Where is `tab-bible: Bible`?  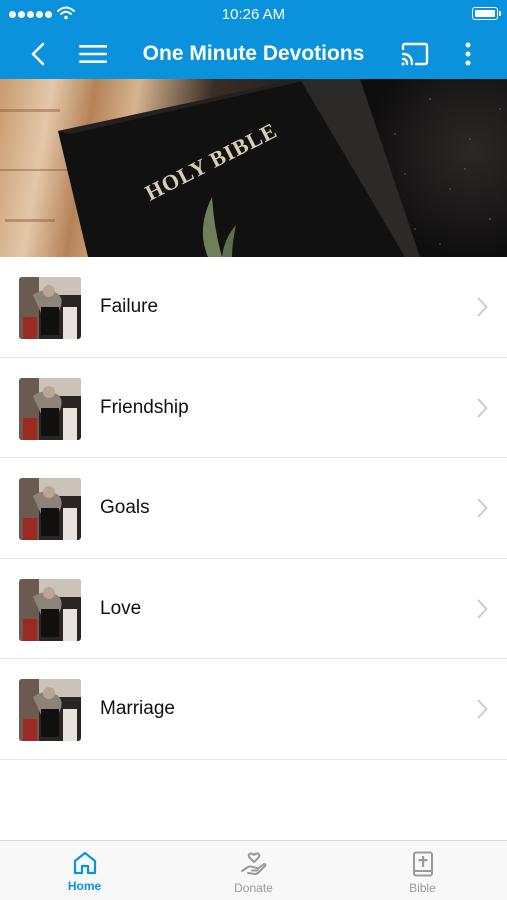
tab-bible: Bible is located at coordinates (422, 870).